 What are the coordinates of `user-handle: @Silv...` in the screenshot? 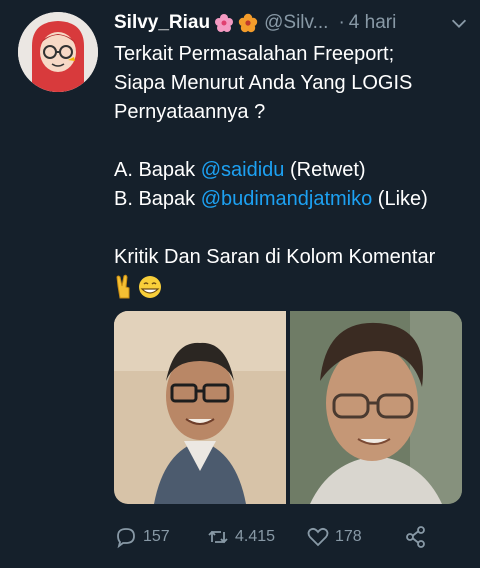 It's located at (296, 23).